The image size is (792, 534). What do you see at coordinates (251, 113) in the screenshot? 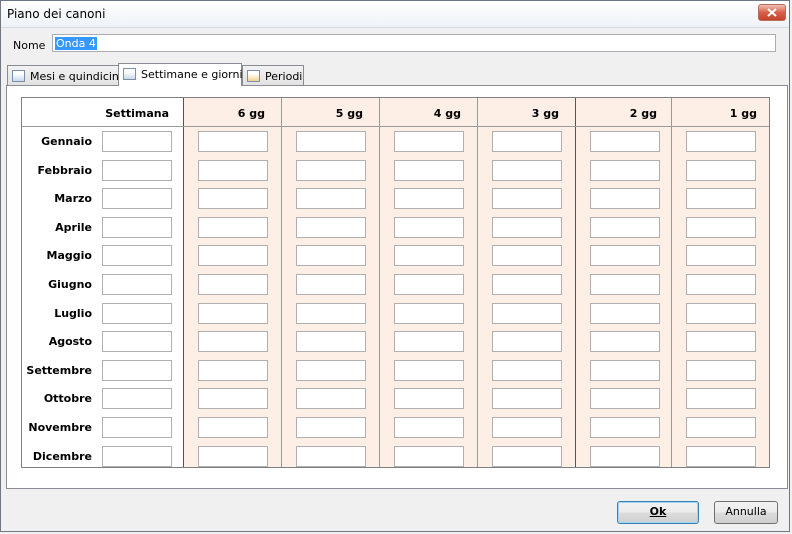
I see `column-header: 6 gg` at bounding box center [251, 113].